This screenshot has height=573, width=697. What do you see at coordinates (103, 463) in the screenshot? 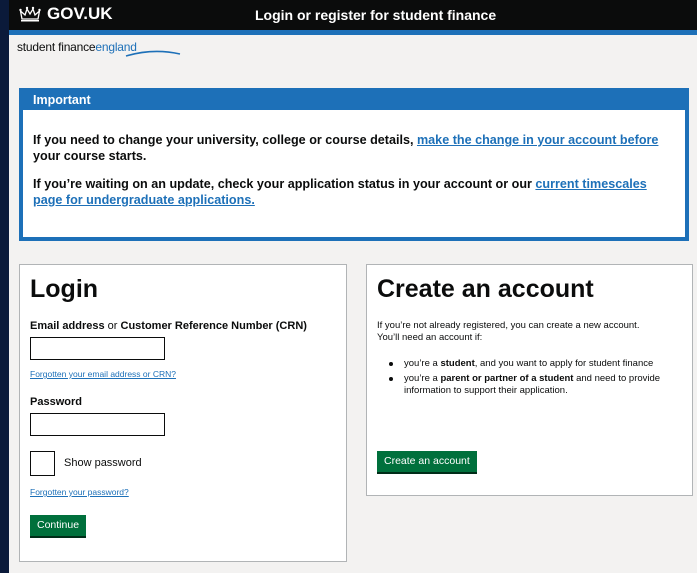
I see `show-password-label: Show password` at bounding box center [103, 463].